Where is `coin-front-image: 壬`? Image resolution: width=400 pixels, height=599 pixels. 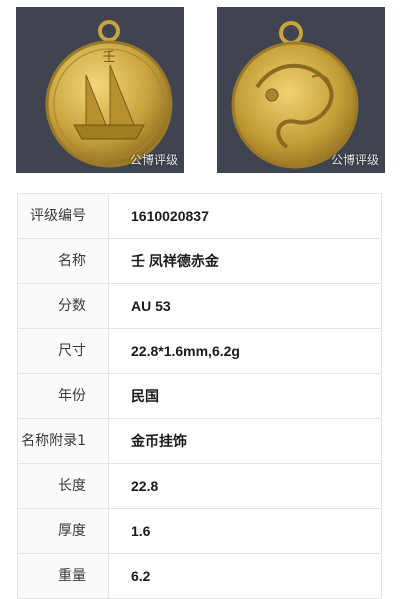 coin-front-image: 壬 is located at coordinates (100, 90).